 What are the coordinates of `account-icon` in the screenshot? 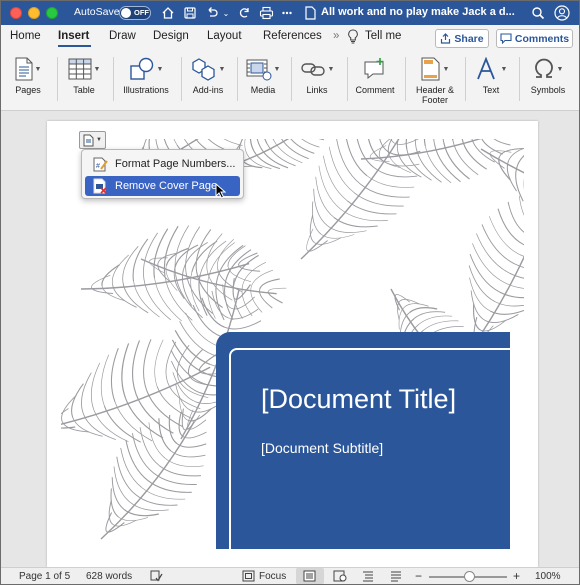 It's located at (562, 13).